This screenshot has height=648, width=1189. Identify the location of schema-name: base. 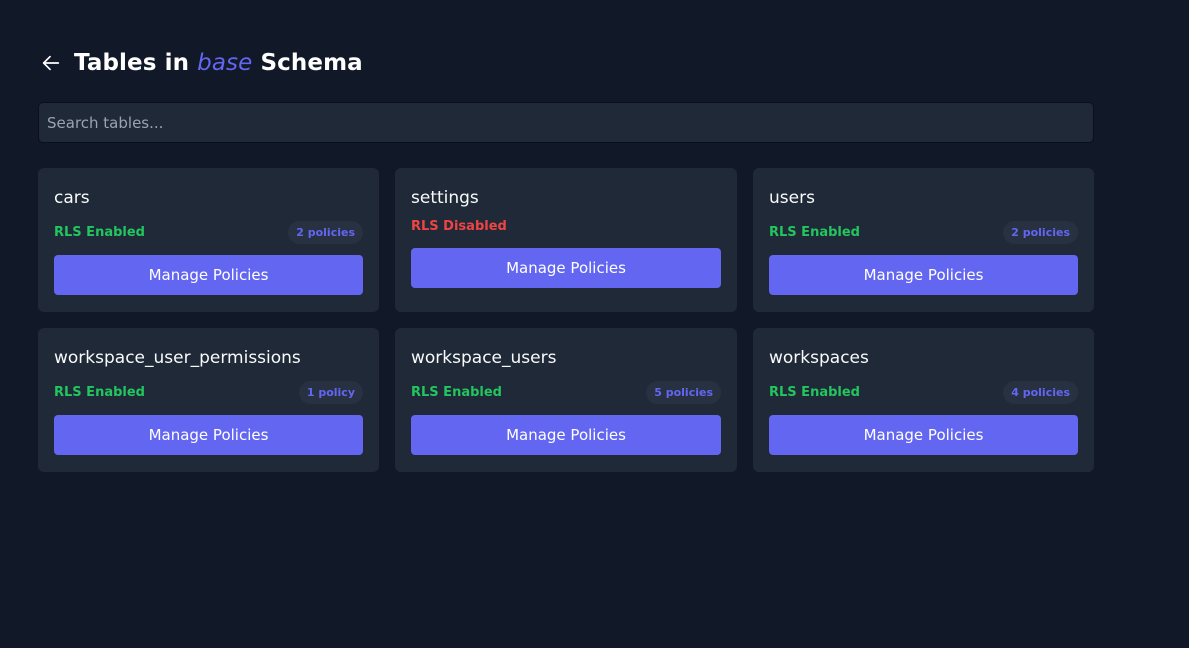
(225, 63).